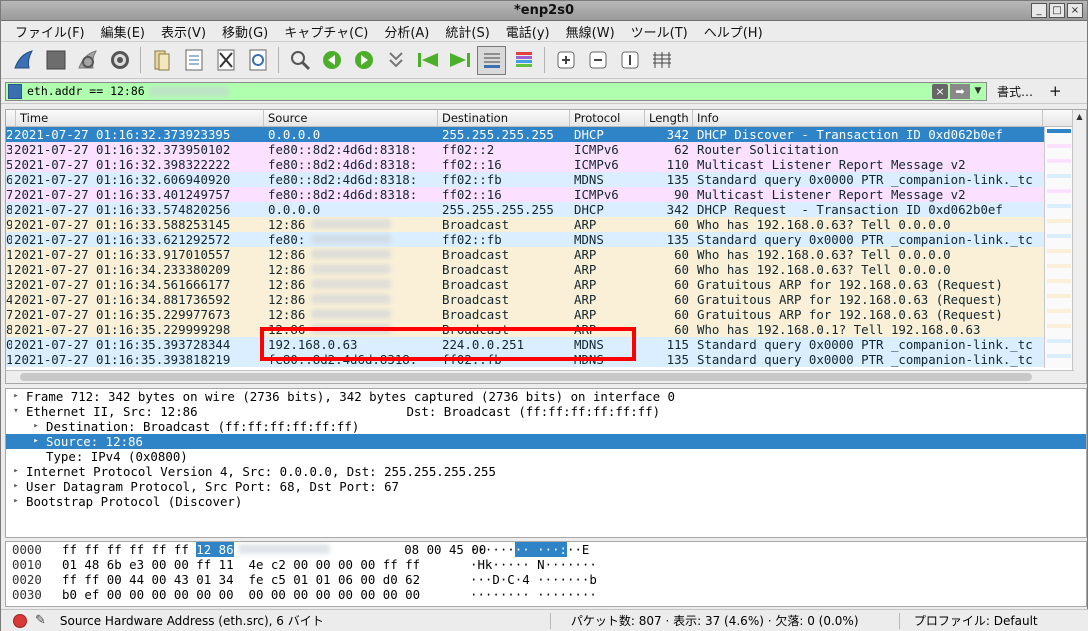  I want to click on menu-go: 移動(G), so click(245, 31).